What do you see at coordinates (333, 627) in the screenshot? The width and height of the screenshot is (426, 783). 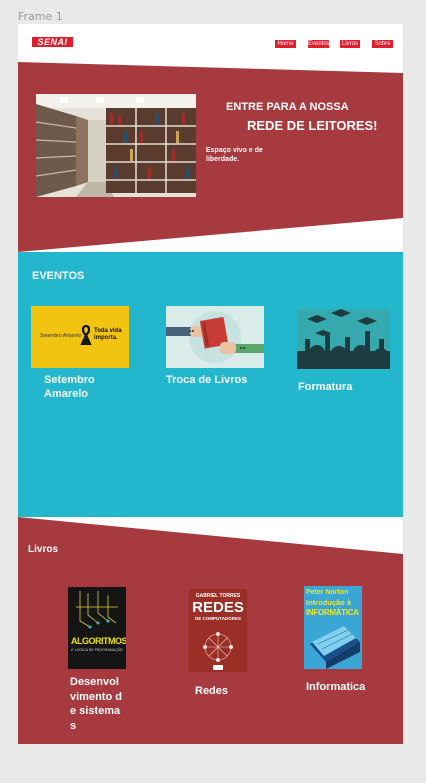 I see `book-cover-informatica: Peter Norton Introdução à INFORMÁTICA` at bounding box center [333, 627].